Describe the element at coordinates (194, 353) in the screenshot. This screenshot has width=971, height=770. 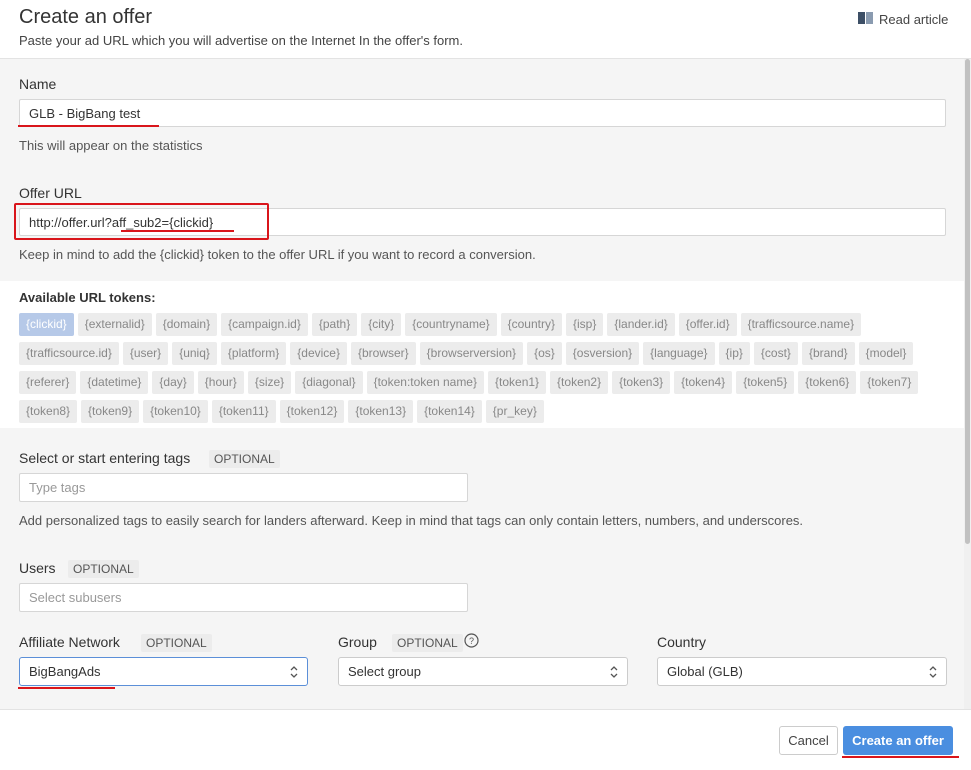
I see `url-token: {uniq}` at that location.